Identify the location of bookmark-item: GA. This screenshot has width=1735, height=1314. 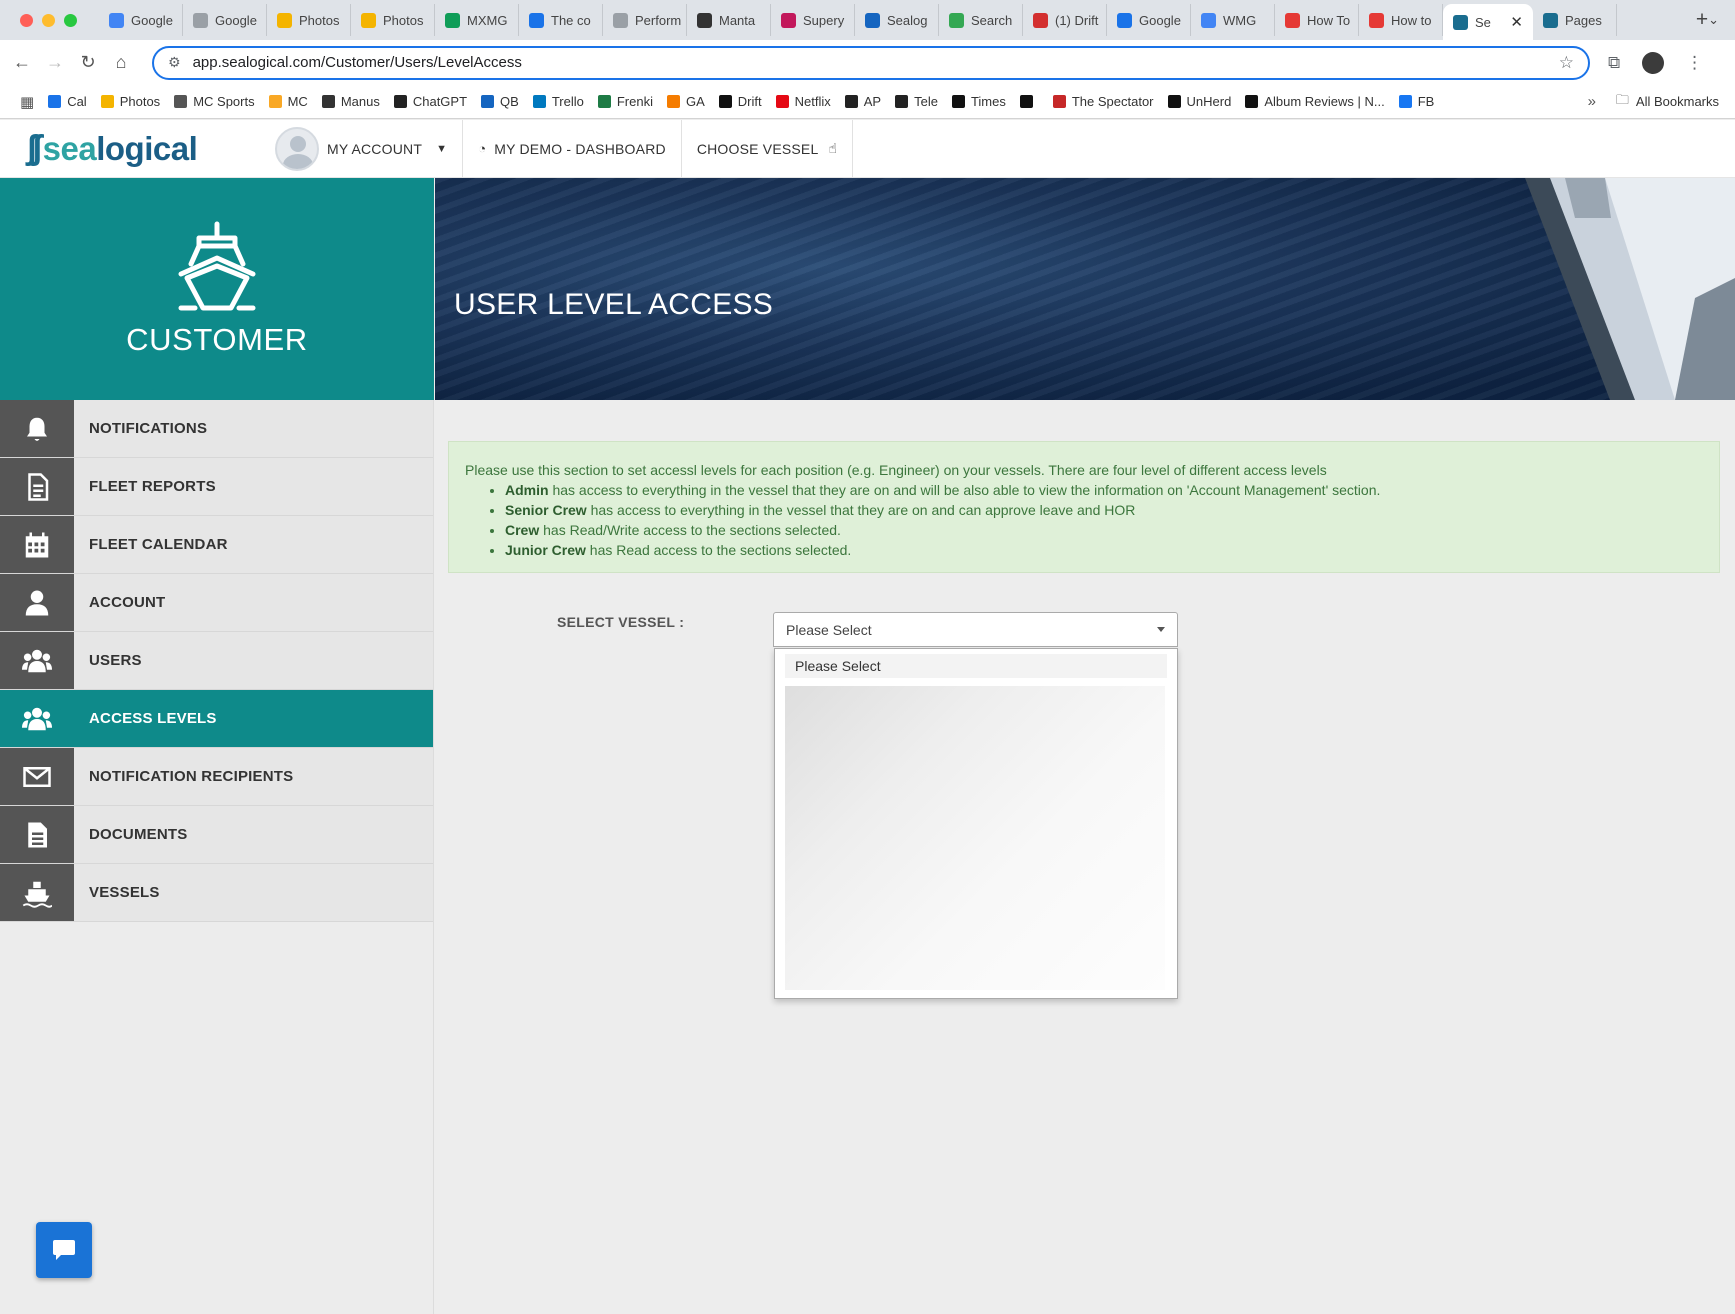
(685, 101).